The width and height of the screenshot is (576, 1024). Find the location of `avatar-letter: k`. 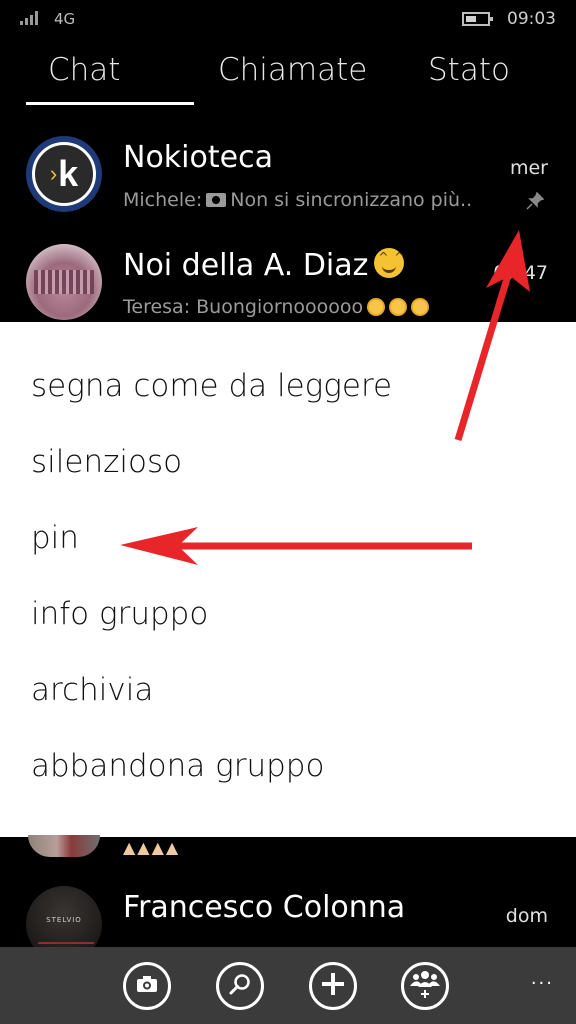

avatar-letter: k is located at coordinates (68, 173).